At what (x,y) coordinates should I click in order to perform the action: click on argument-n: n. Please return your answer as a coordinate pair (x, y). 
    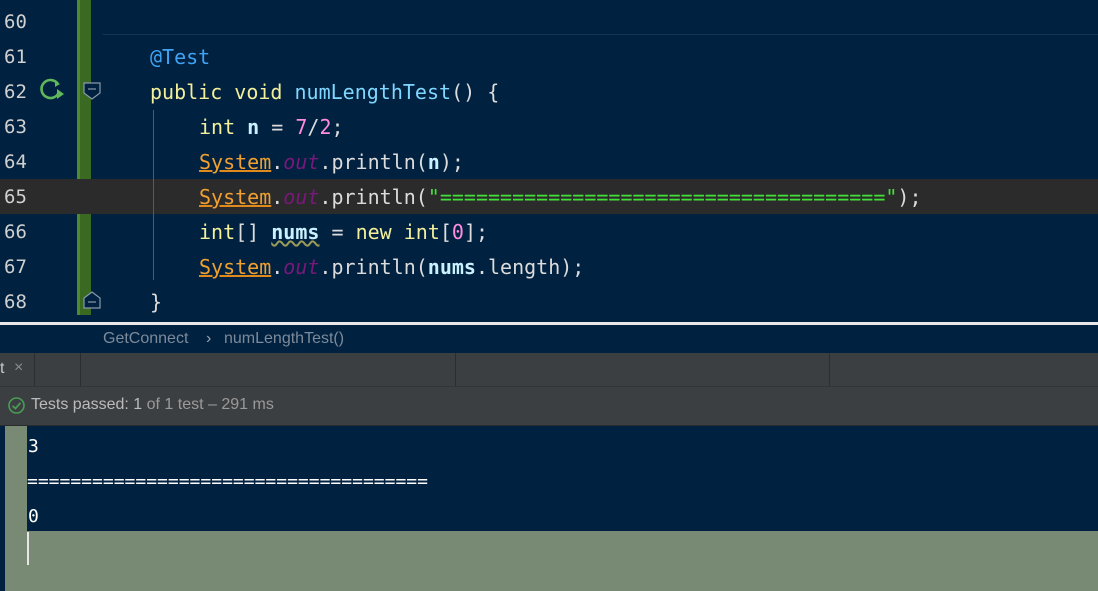
    Looking at the image, I should click on (433, 162).